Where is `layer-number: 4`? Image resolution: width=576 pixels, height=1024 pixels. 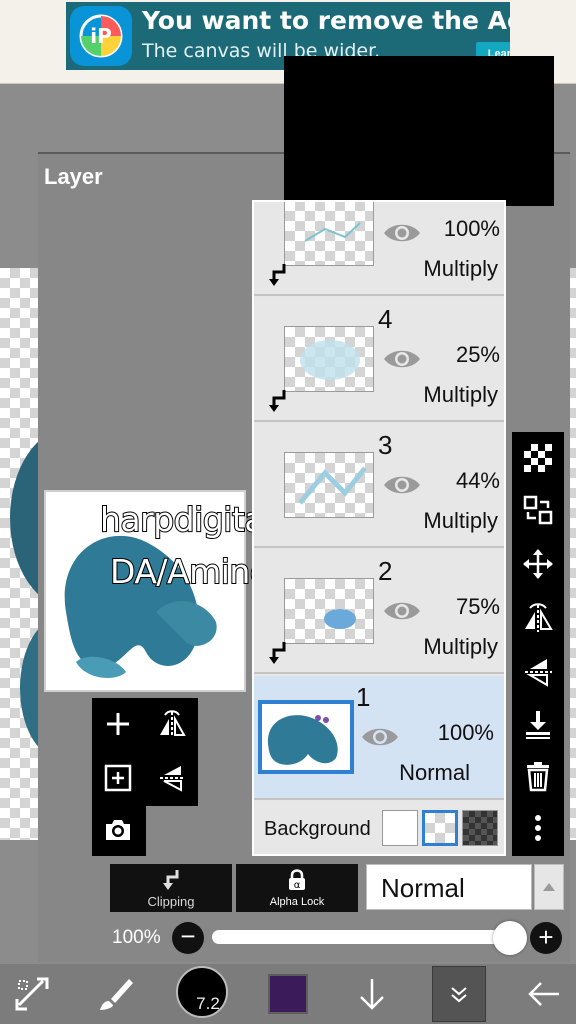
layer-number: 4 is located at coordinates (385, 319).